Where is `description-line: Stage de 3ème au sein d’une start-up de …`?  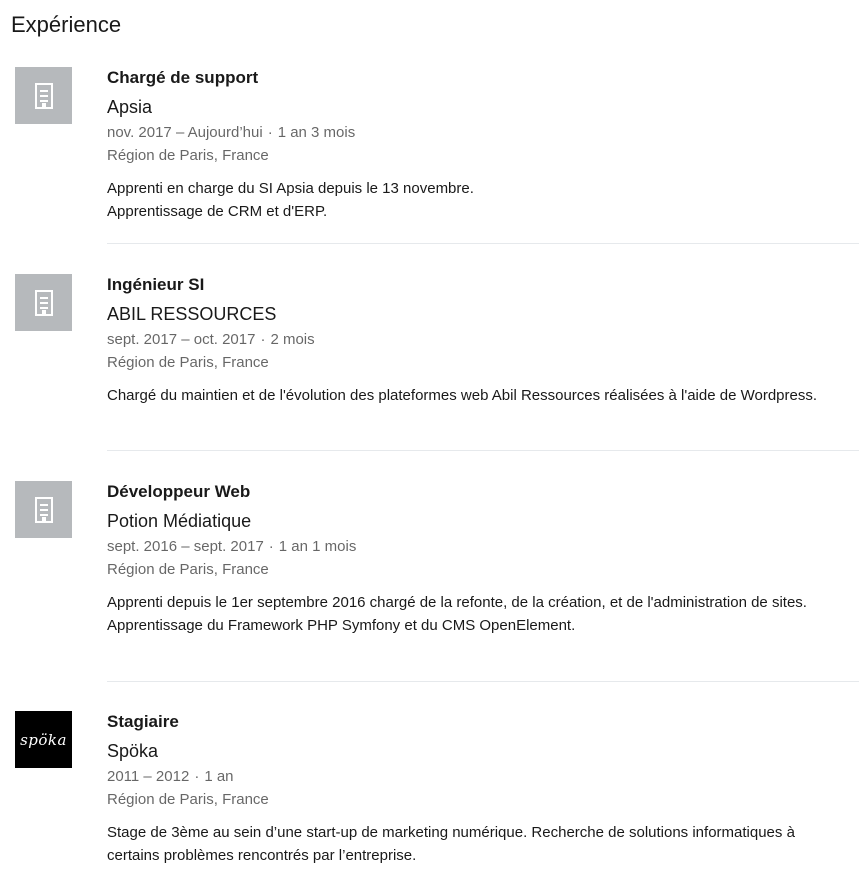
description-line: Stage de 3ème au sein d’une start-up de … is located at coordinates (451, 844).